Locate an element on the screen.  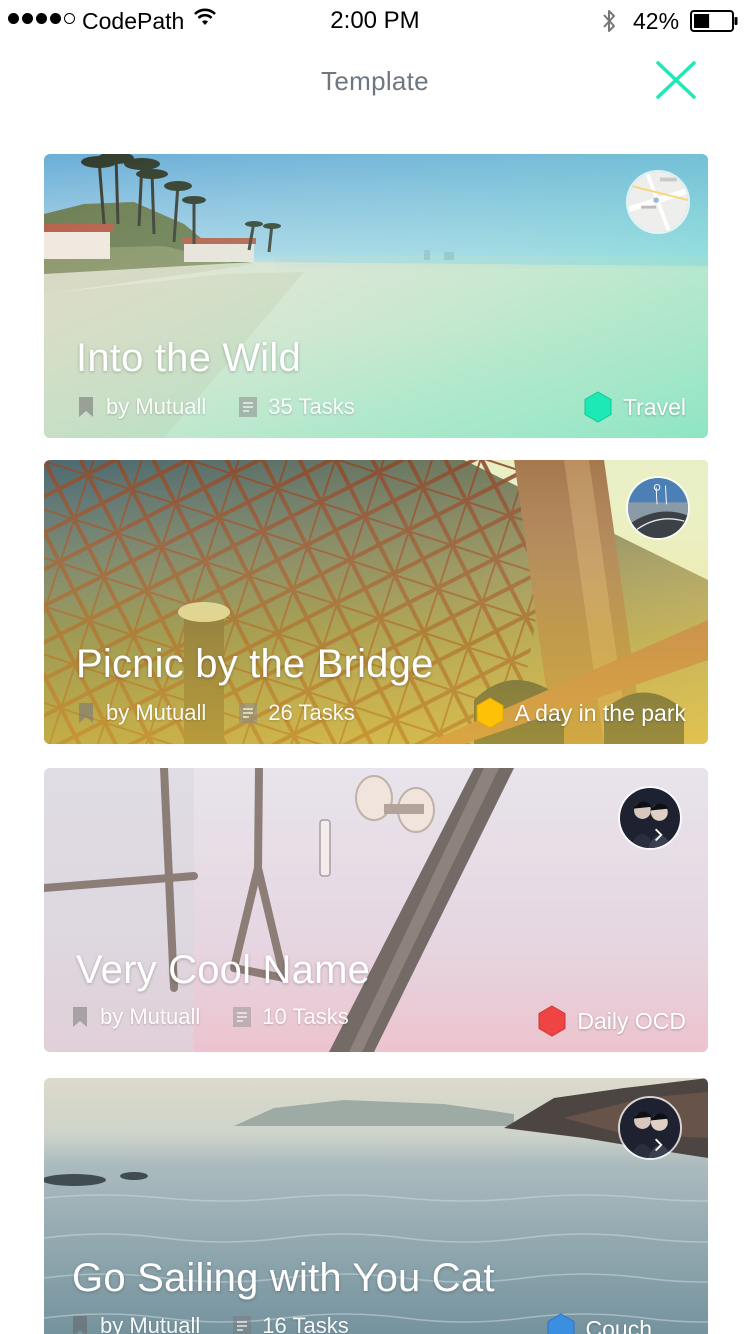
battery-percent: 42% is located at coordinates (656, 21).